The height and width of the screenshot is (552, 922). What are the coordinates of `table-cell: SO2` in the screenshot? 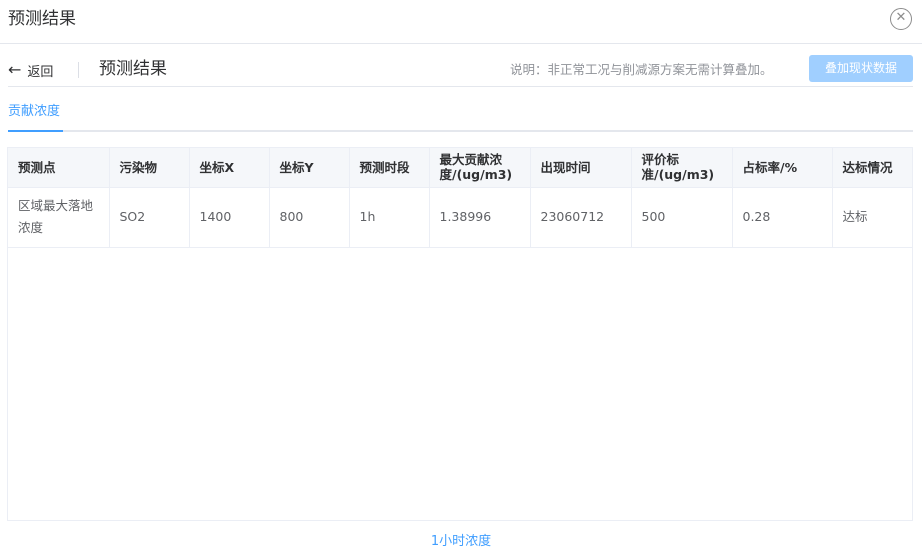 It's located at (149, 217).